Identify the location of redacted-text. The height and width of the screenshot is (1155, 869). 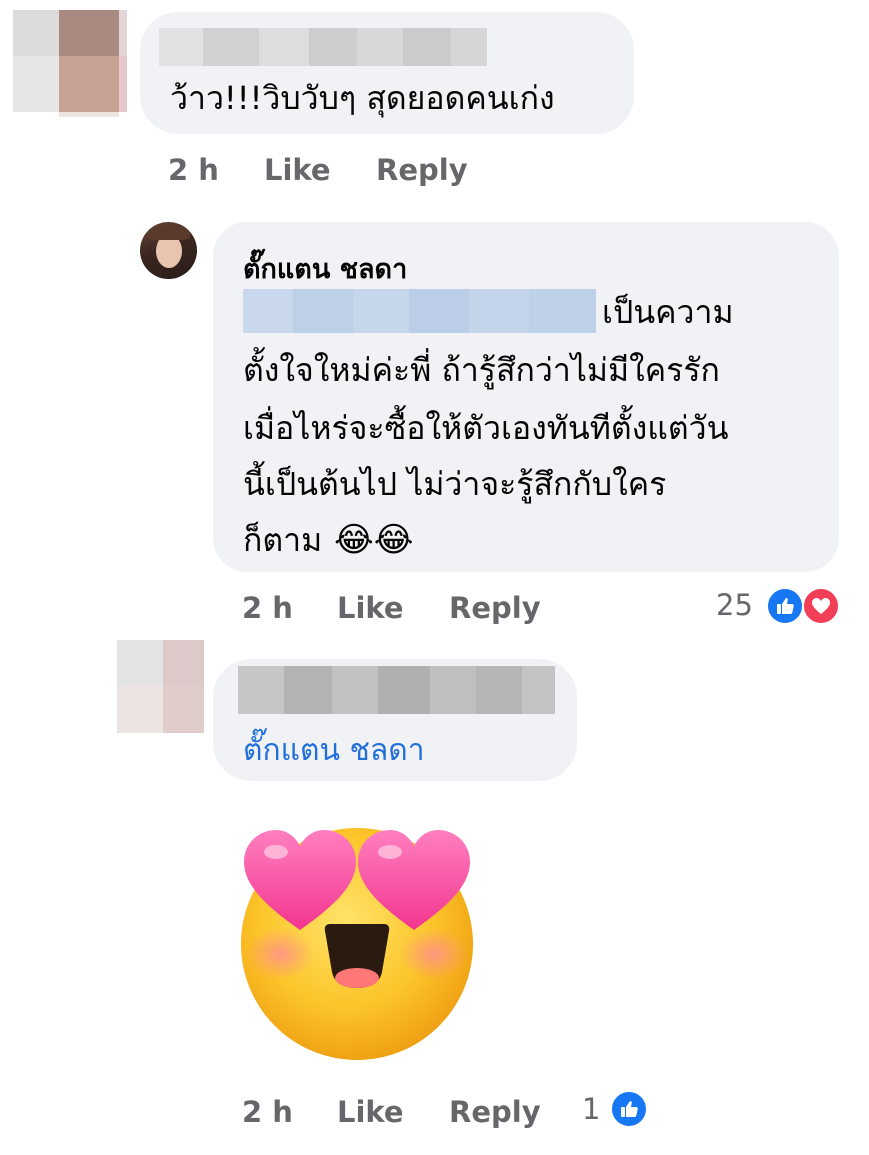
(419, 311).